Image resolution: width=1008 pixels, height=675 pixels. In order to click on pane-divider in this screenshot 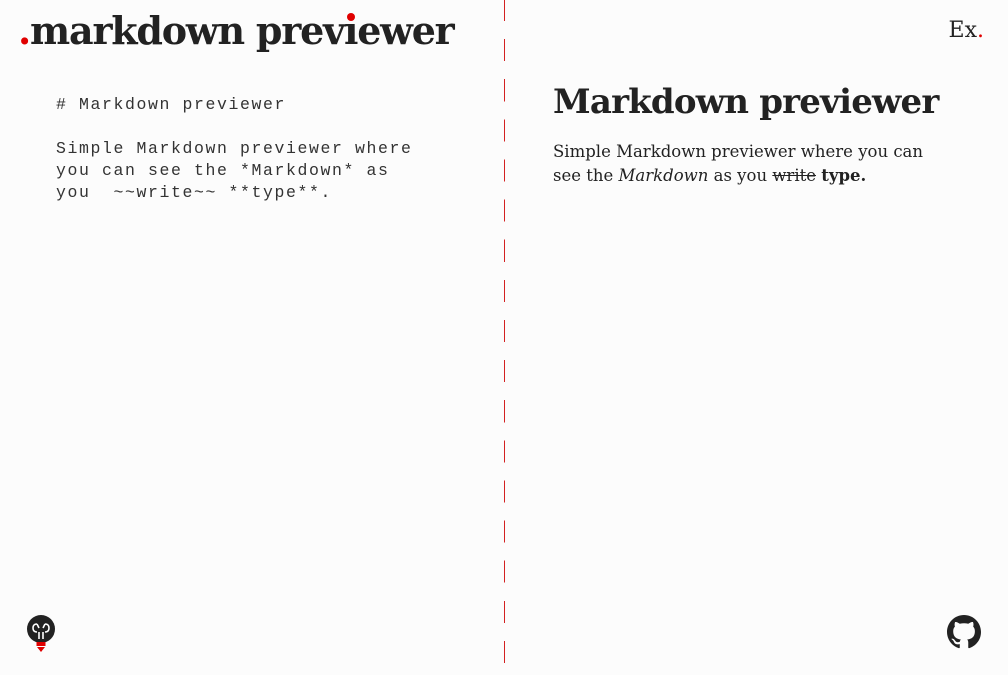, I will do `click(504, 337)`.